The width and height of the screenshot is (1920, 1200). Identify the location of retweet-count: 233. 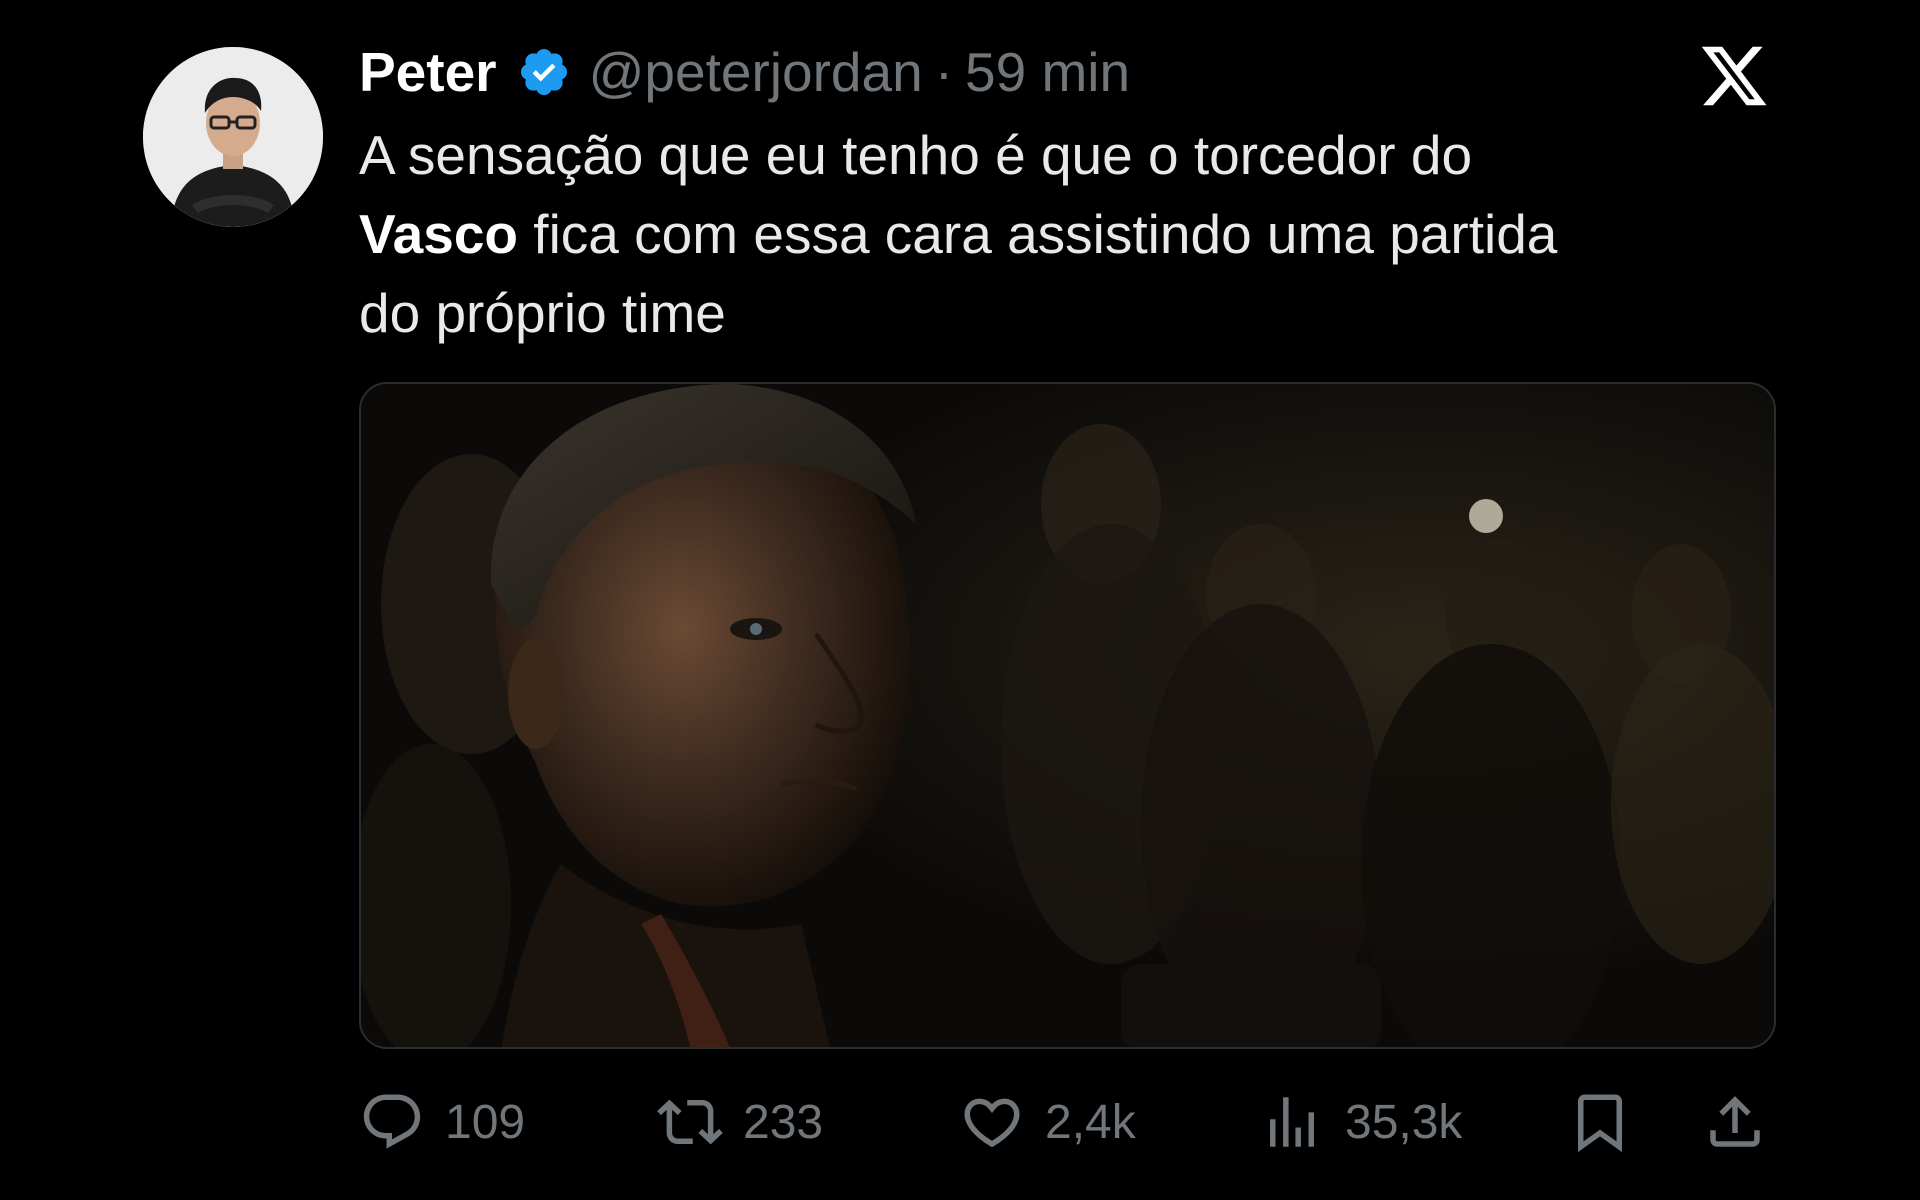
(783, 1122).